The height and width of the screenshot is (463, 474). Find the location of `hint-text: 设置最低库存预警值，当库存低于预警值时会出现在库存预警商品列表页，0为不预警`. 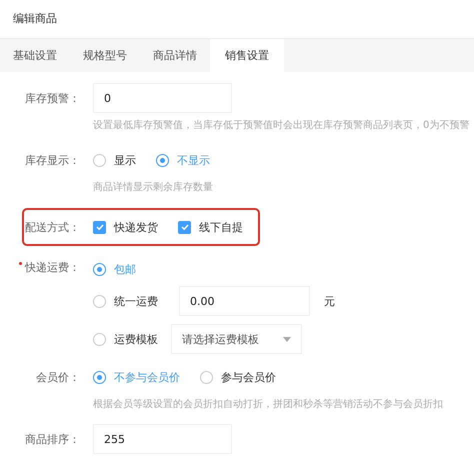

hint-text: 设置最低库存预警值，当库存低于预警值时会出现在库存预警商品列表页，0为不预警 is located at coordinates (281, 125).